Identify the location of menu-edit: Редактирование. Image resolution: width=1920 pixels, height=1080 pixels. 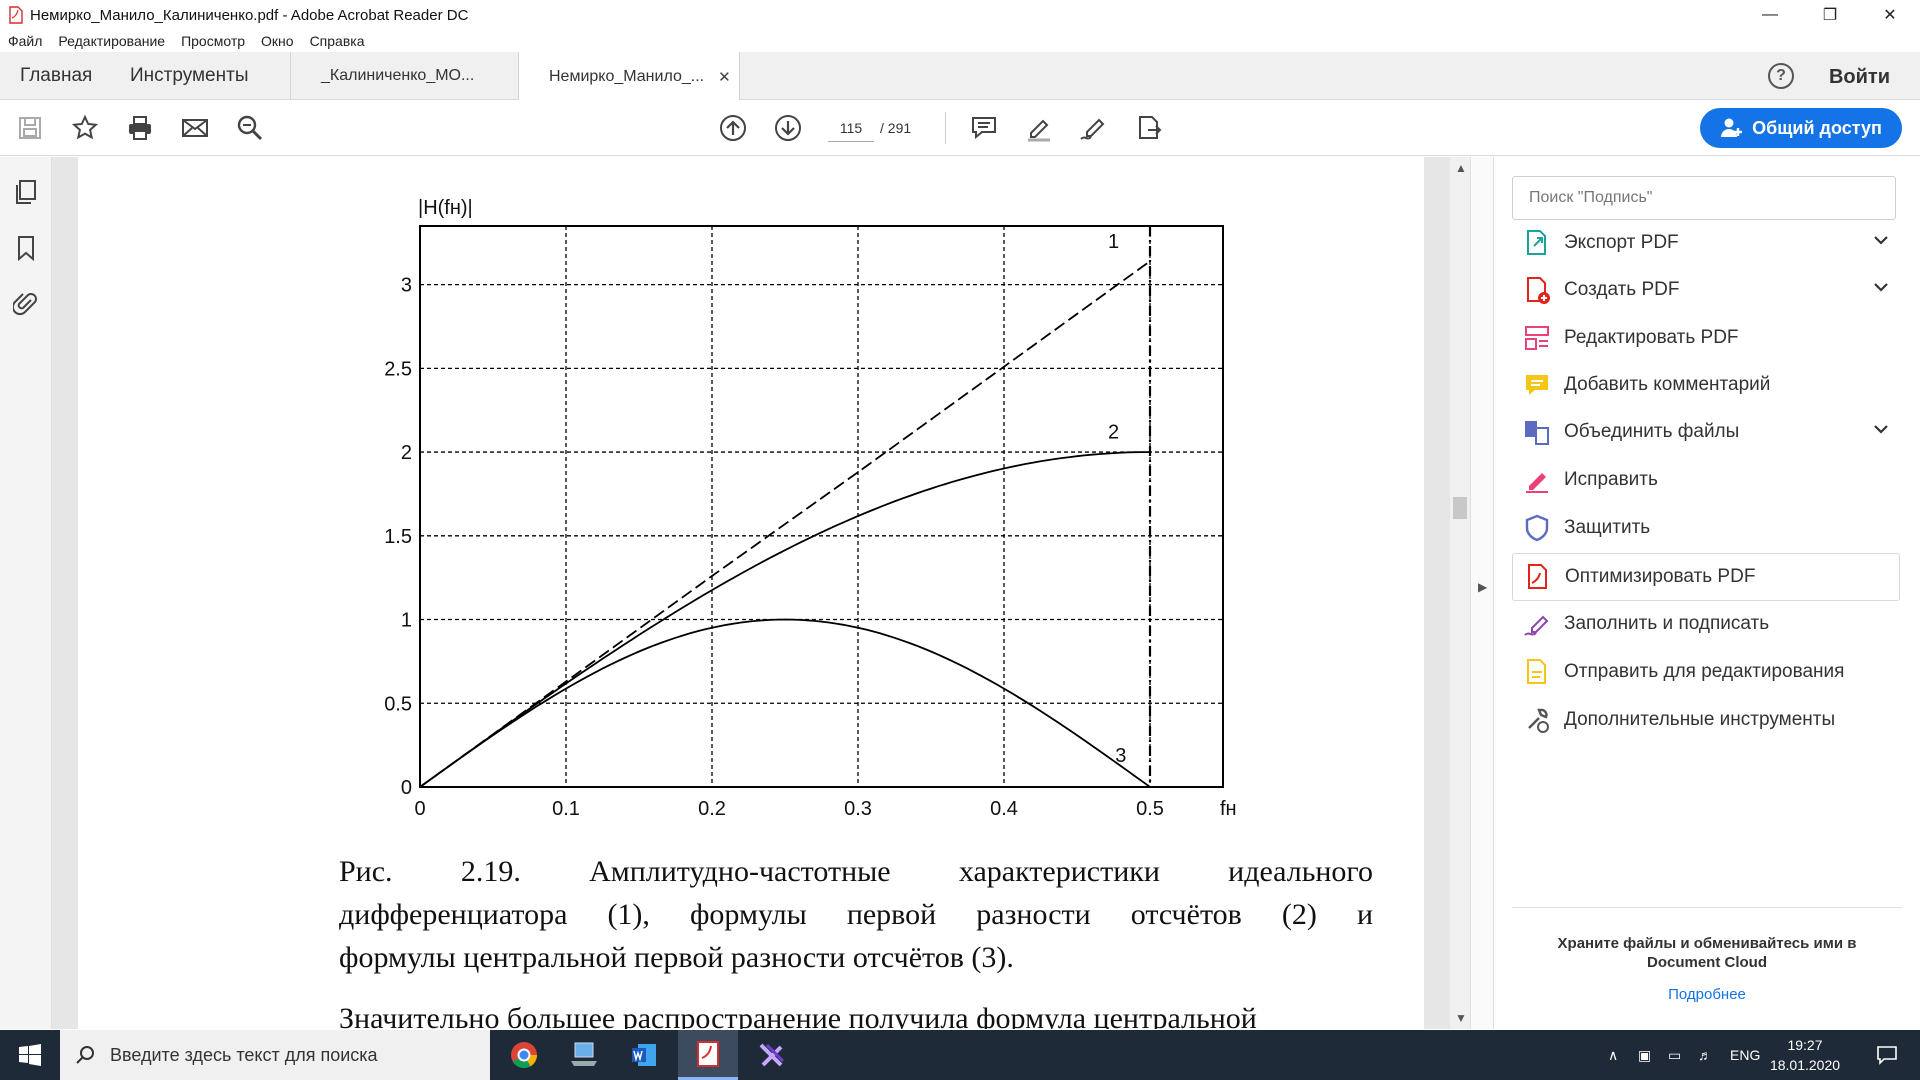
(111, 41).